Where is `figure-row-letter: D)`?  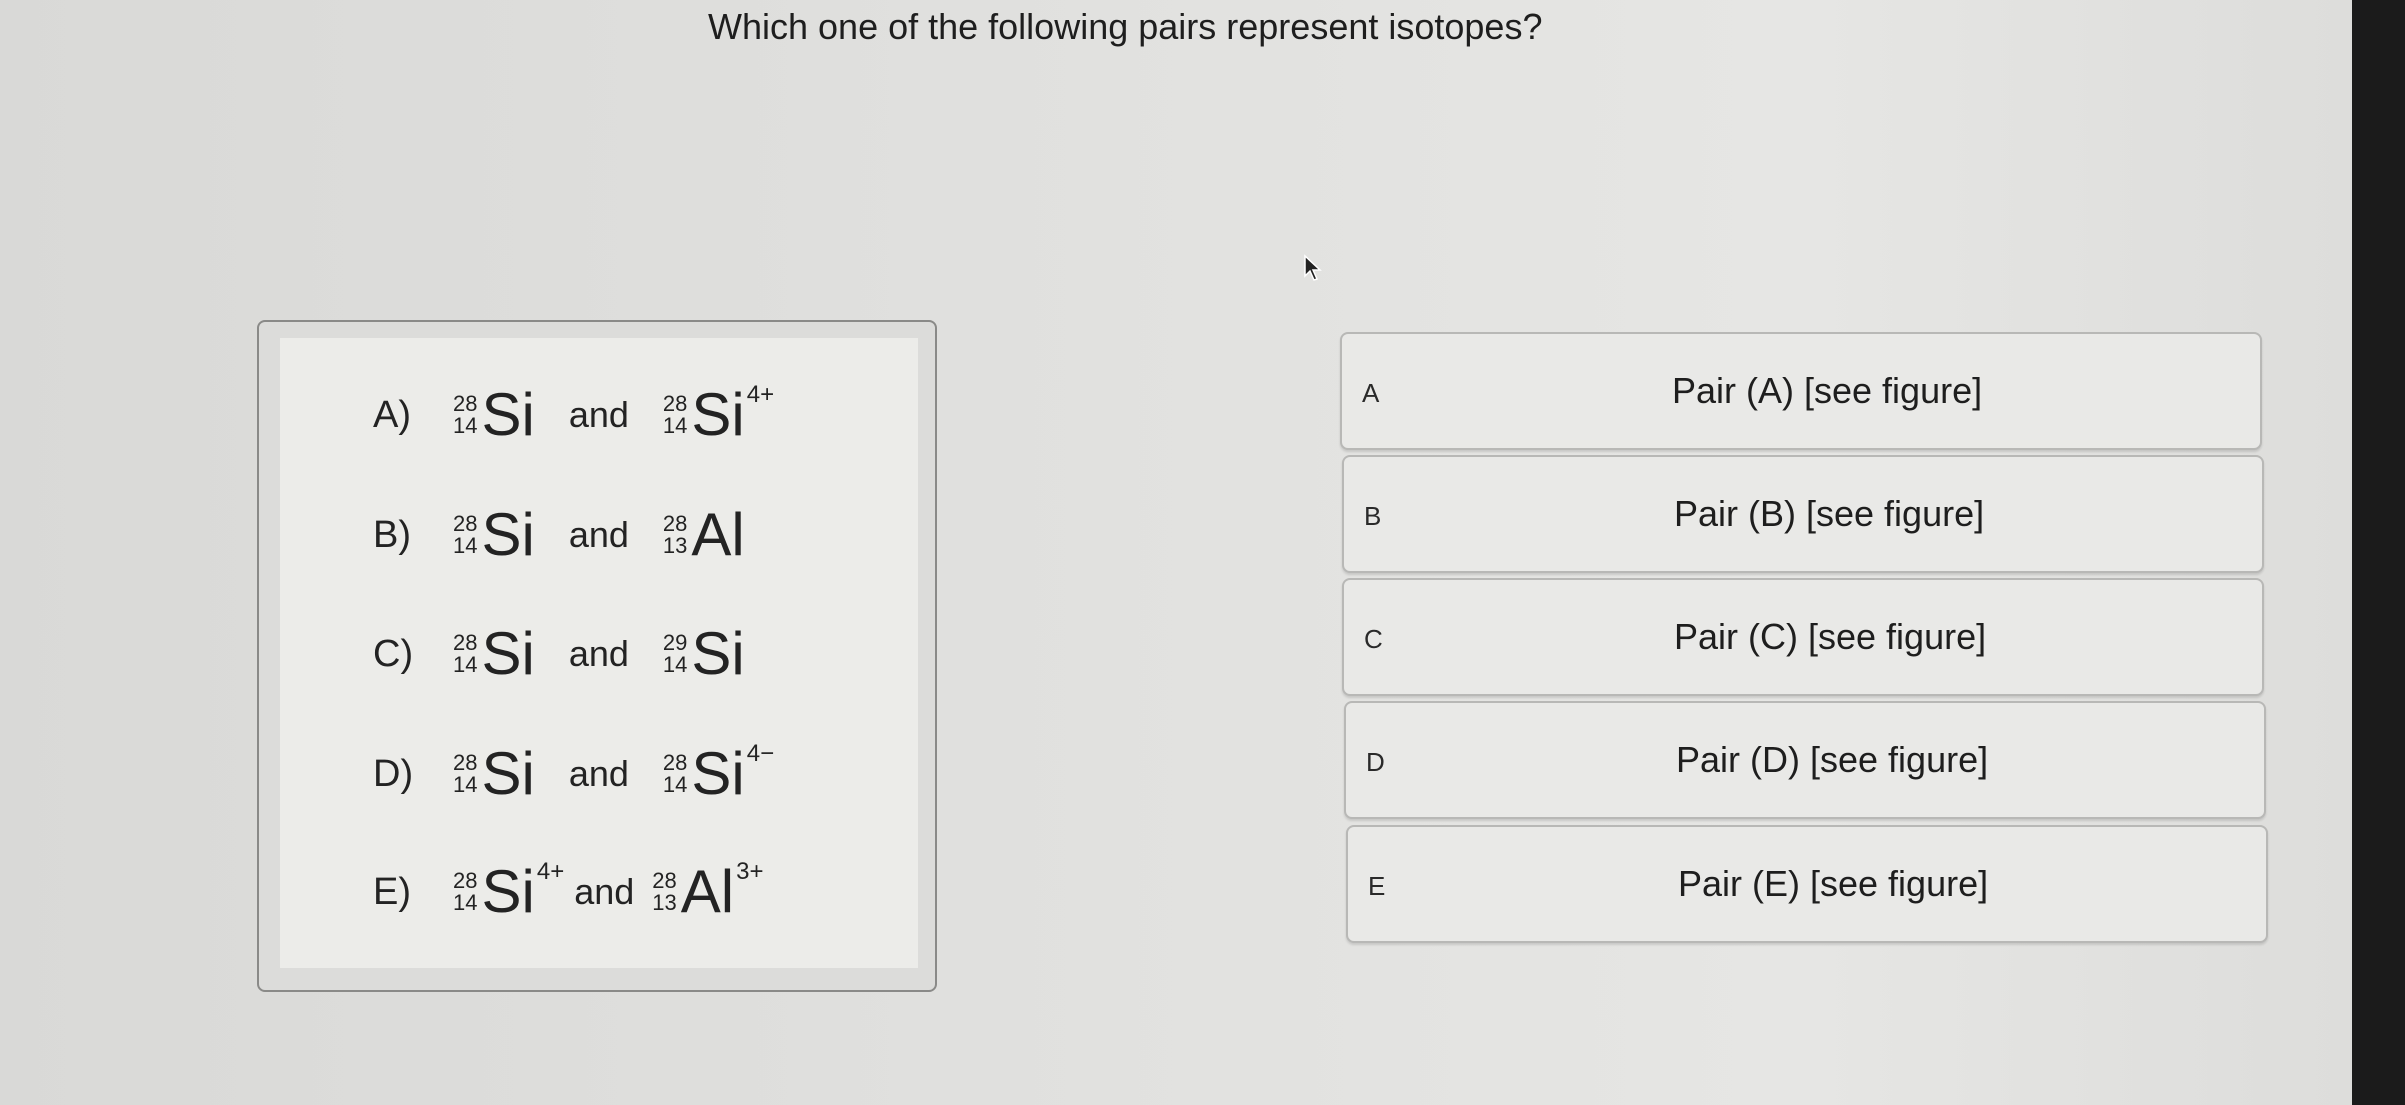 figure-row-letter: D) is located at coordinates (393, 773).